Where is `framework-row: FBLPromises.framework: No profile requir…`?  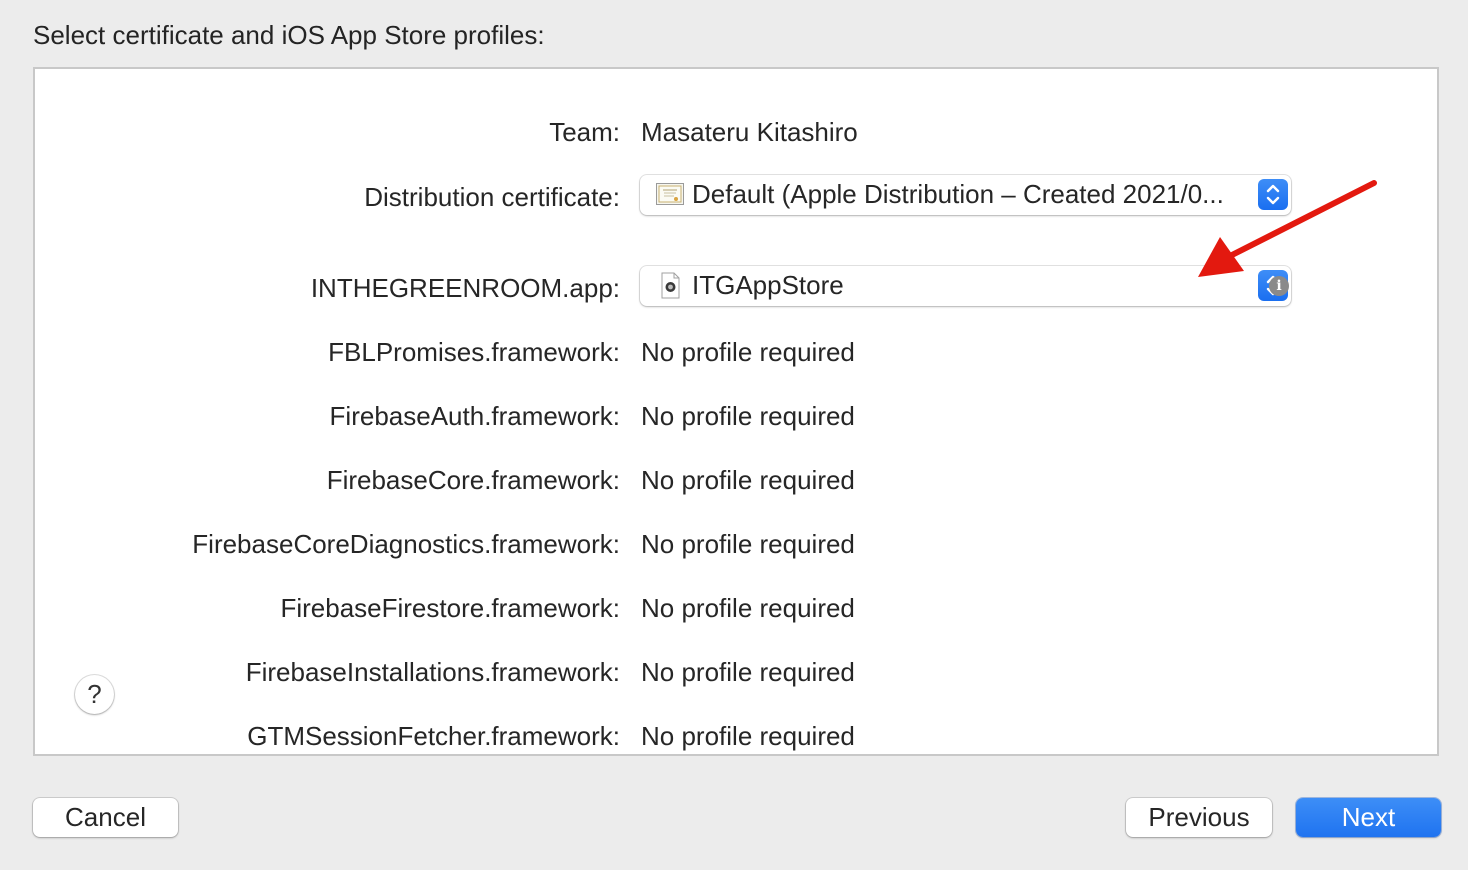 framework-row: FBLPromises.framework: No profile requir… is located at coordinates (736, 352).